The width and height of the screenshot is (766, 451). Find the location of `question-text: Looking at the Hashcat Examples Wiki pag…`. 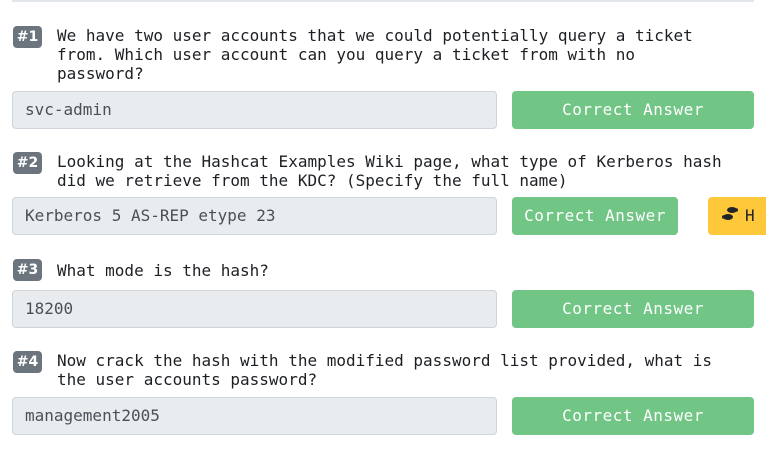

question-text: Looking at the Hashcat Examples Wiki pag… is located at coordinates (389, 171).